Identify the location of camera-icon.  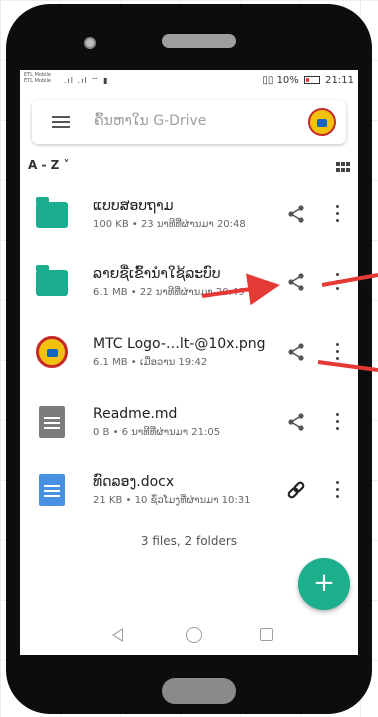
(90, 43).